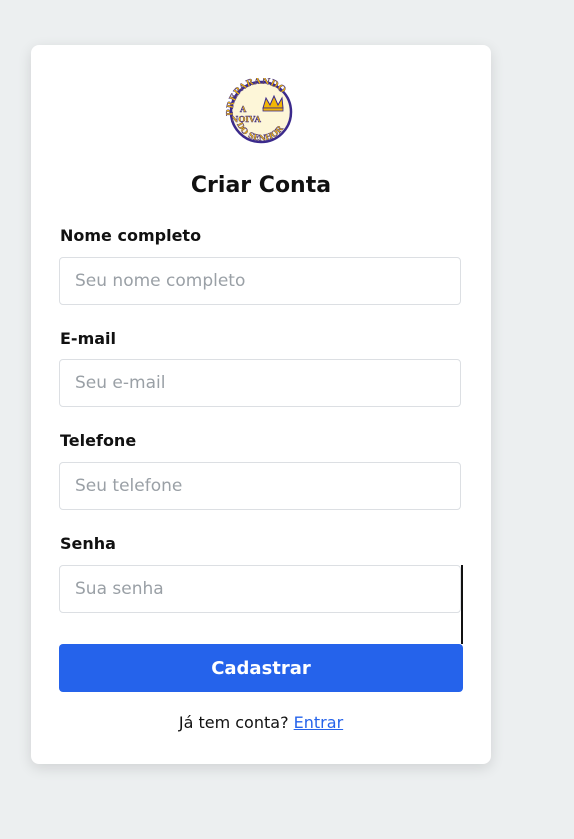 The image size is (574, 839). I want to click on phone-label: Telefone, so click(98, 440).